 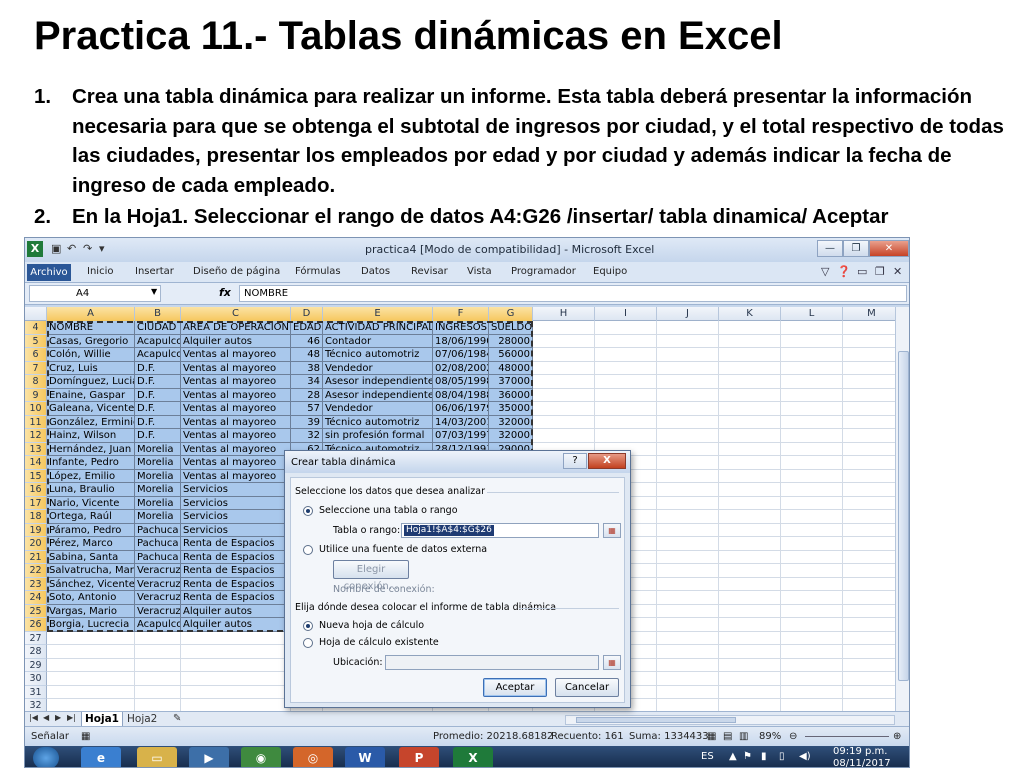 What do you see at coordinates (610, 271) in the screenshot?
I see `tab-equipo: Equipo` at bounding box center [610, 271].